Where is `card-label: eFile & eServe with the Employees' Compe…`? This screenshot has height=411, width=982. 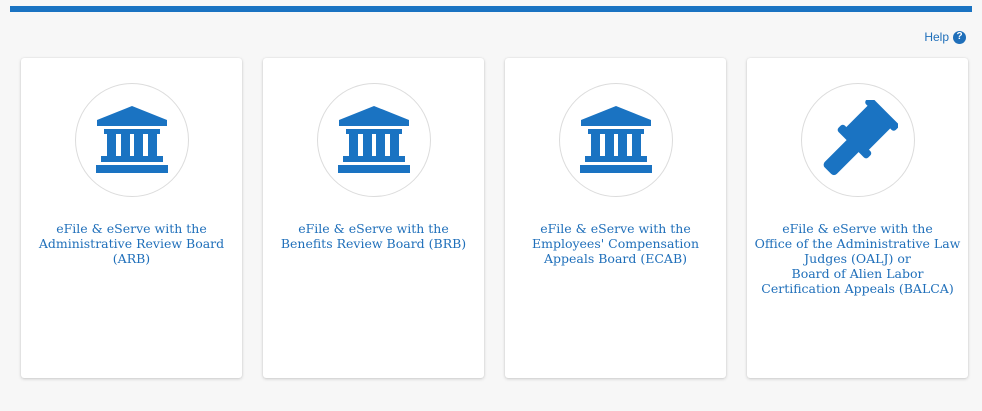 card-label: eFile & eServe with the Employees' Compe… is located at coordinates (615, 243).